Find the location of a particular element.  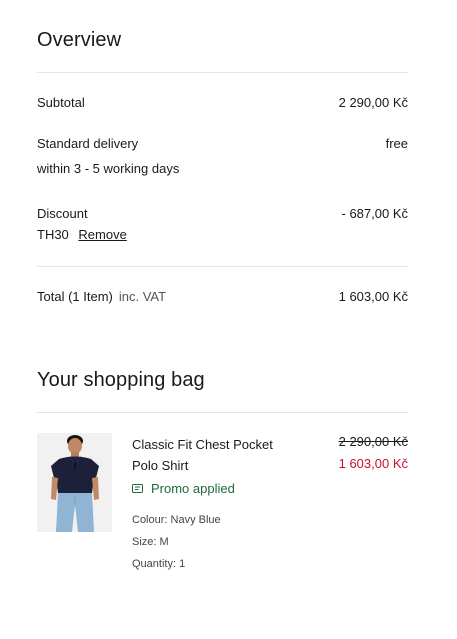

product-photo-polo-shirt is located at coordinates (74, 482).